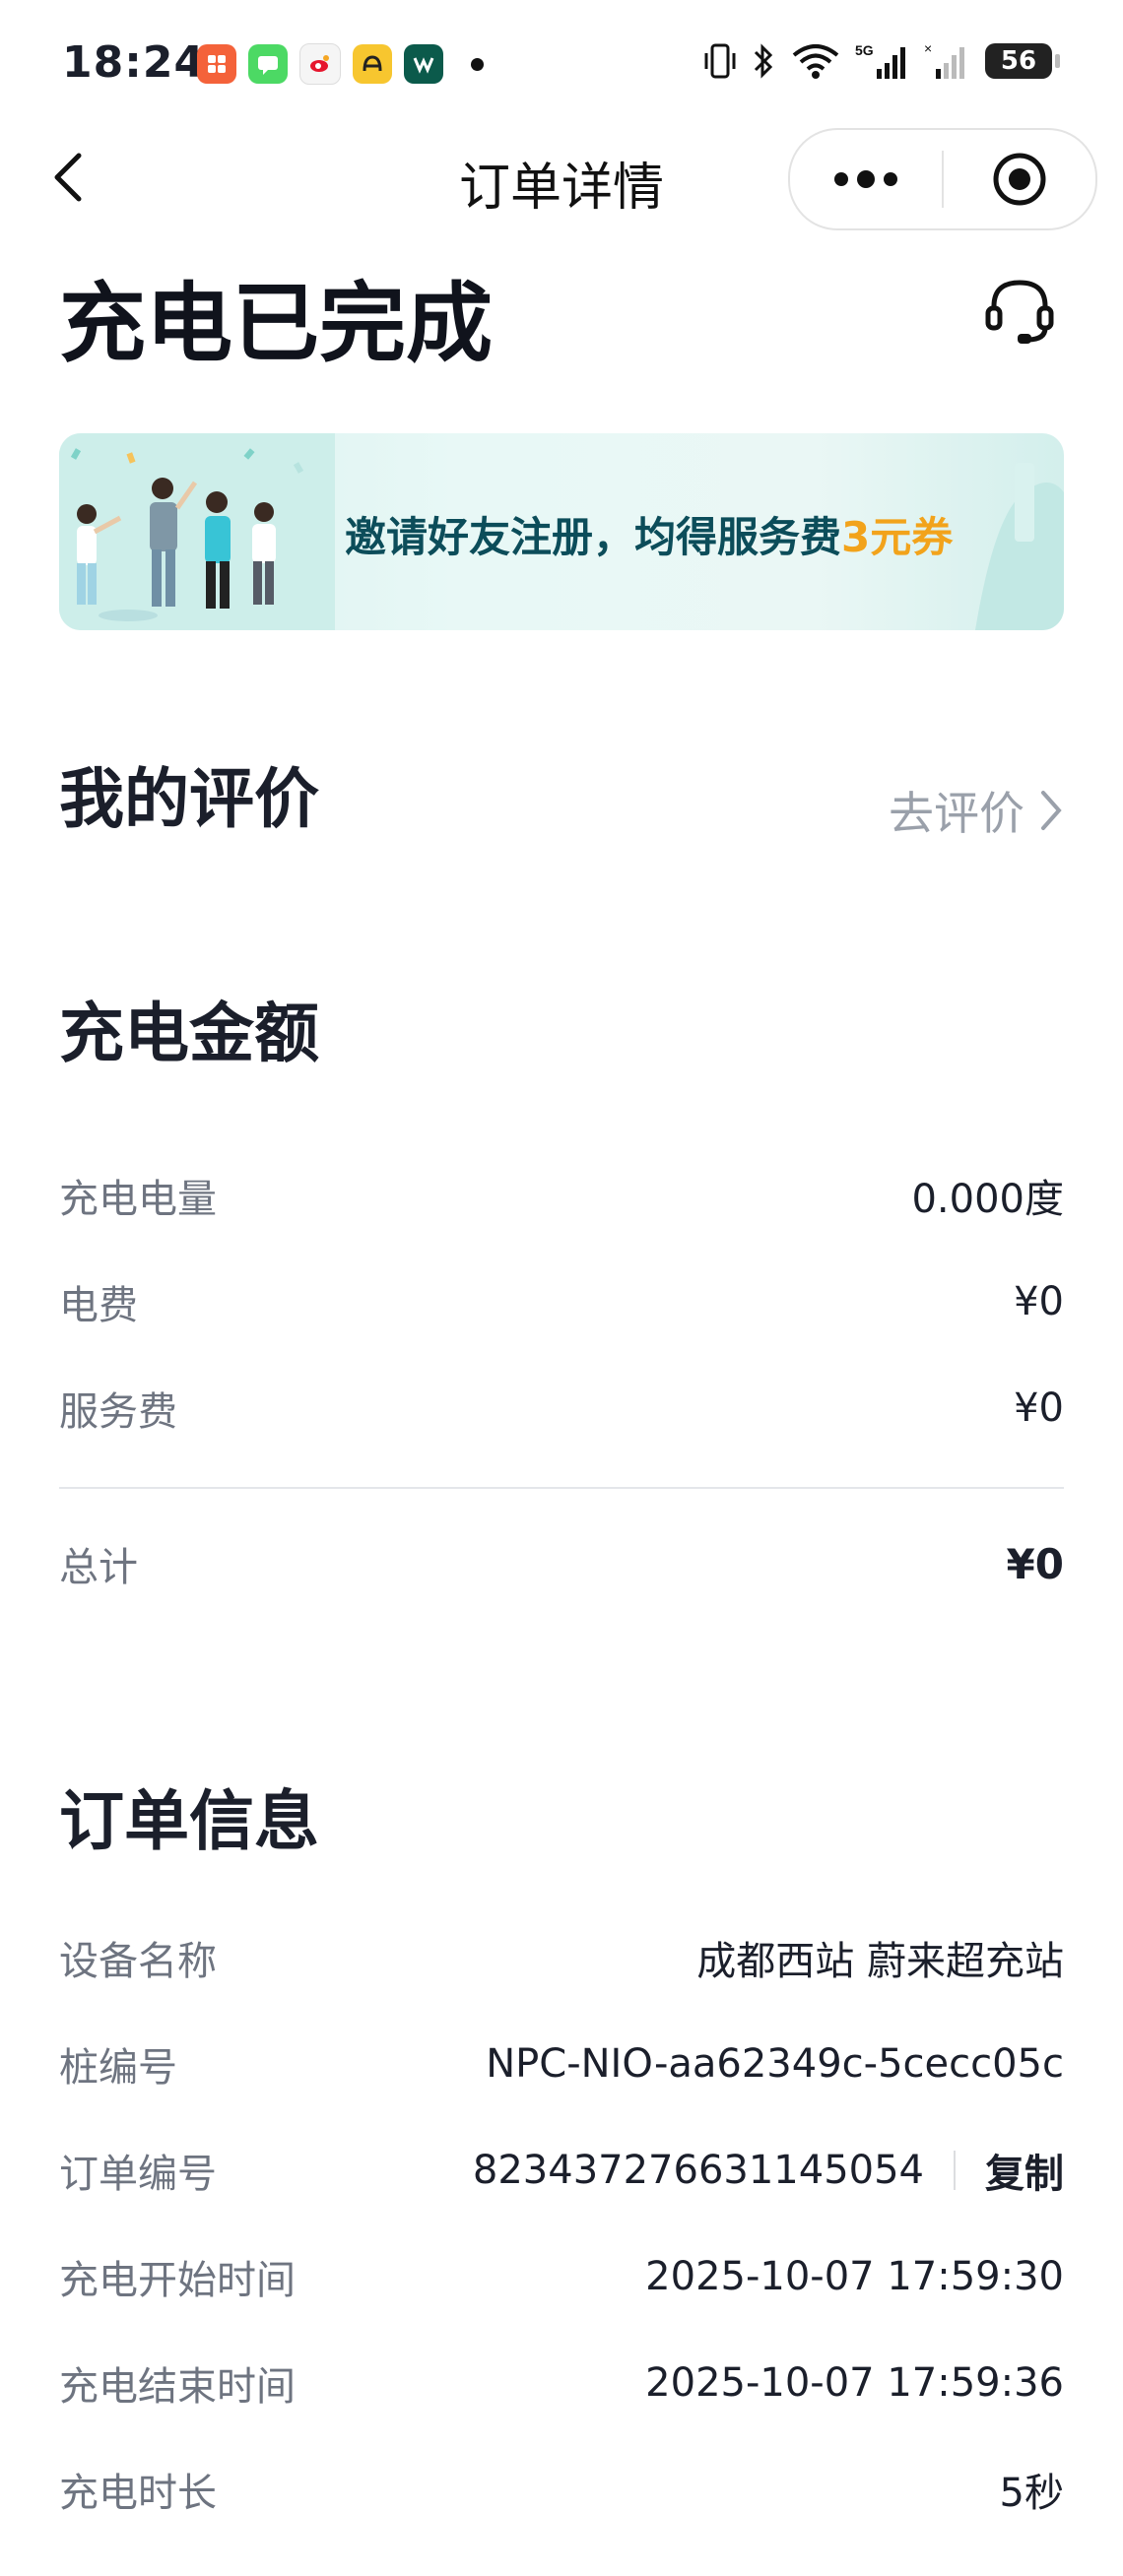 Image resolution: width=1123 pixels, height=2576 pixels. I want to click on chevron-right-icon, so click(1051, 810).